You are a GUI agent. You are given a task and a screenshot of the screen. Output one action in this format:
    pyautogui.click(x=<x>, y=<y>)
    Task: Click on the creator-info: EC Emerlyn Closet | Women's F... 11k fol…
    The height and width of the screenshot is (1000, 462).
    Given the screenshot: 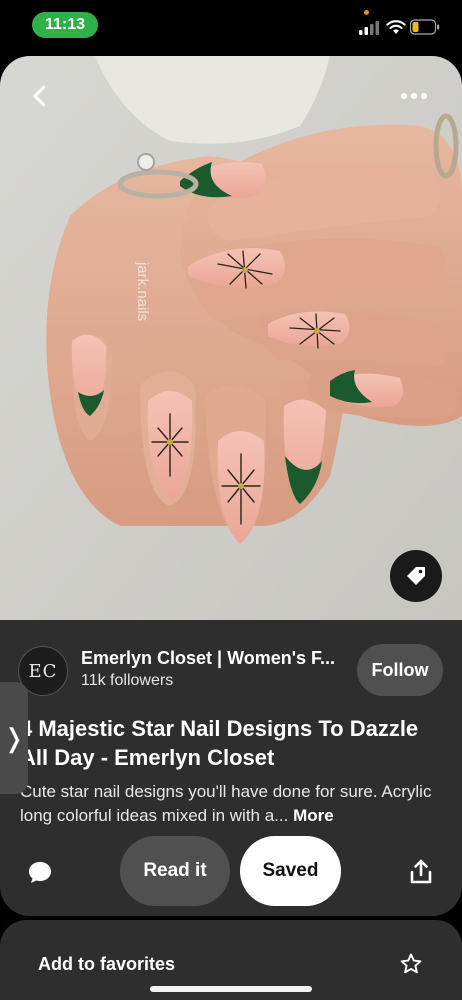 What is the action you would take?
    pyautogui.click(x=231, y=670)
    